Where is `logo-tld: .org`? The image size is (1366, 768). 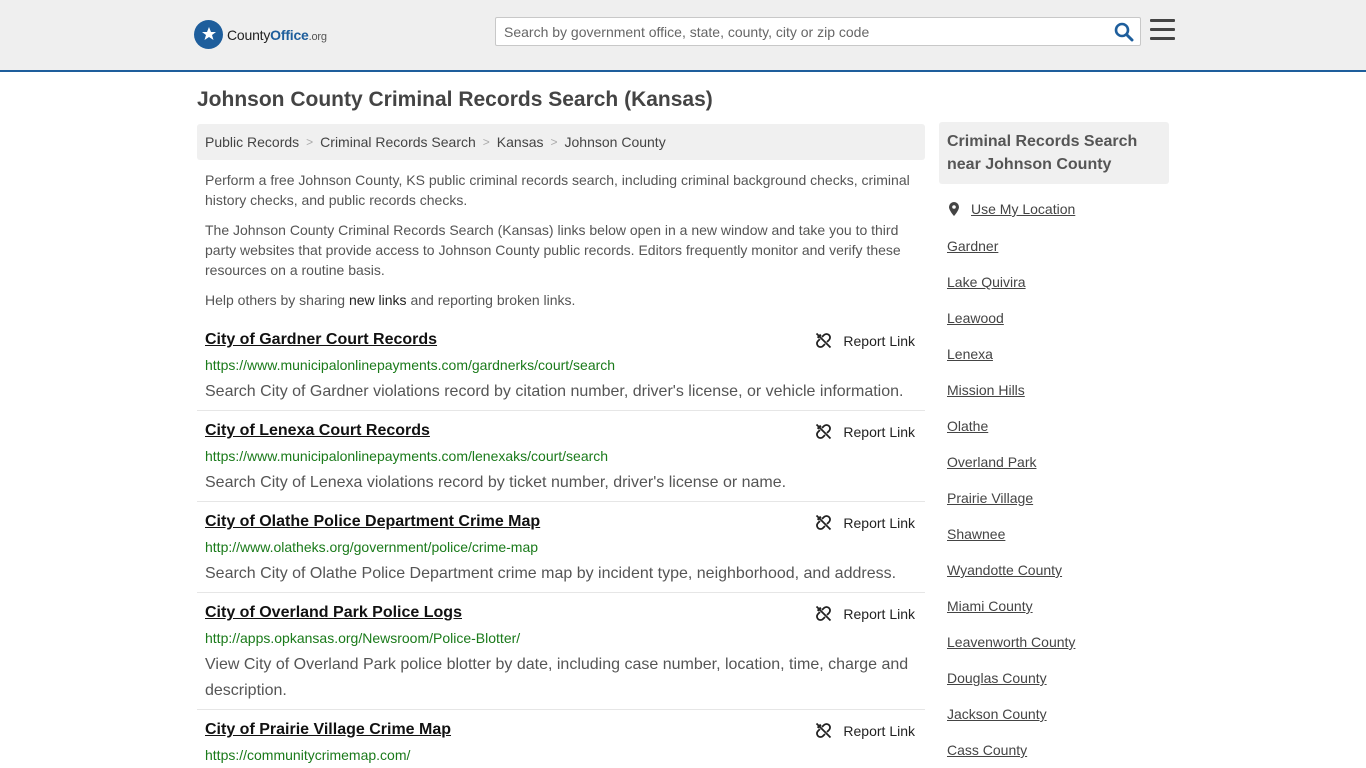 logo-tld: .org is located at coordinates (317, 36).